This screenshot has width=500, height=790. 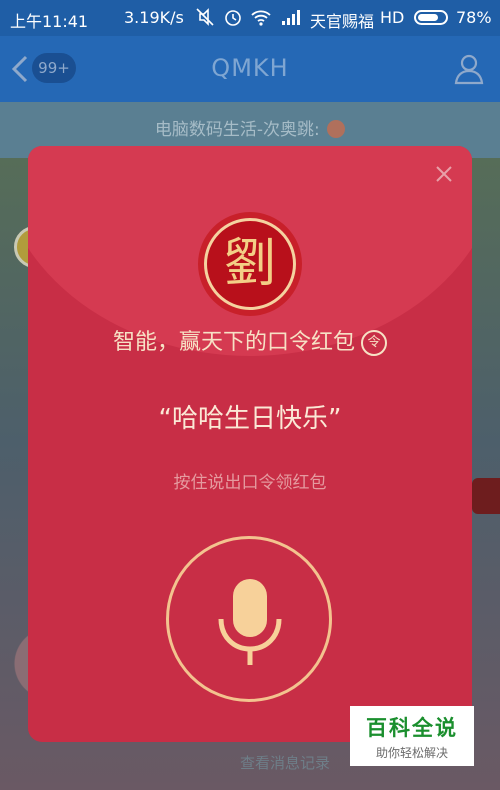 I want to click on status-battery: 78%, so click(x=474, y=17).